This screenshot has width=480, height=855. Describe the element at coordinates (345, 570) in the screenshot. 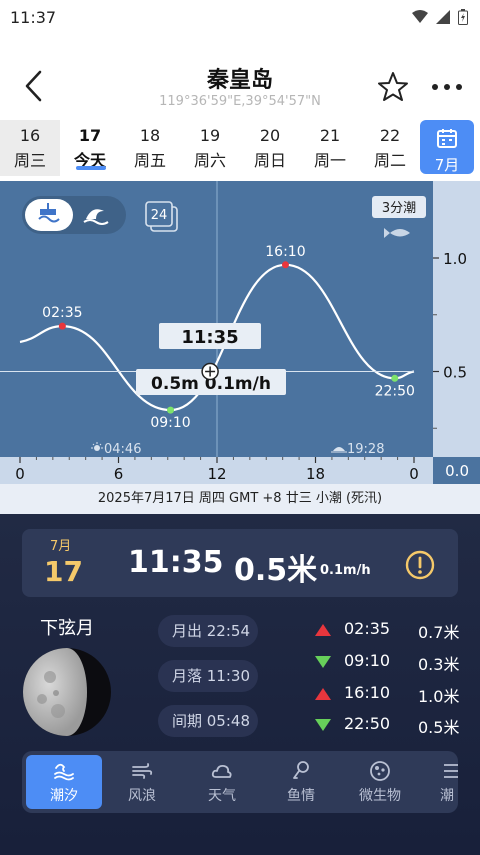

I see `current-rate: 0.1m/h` at that location.